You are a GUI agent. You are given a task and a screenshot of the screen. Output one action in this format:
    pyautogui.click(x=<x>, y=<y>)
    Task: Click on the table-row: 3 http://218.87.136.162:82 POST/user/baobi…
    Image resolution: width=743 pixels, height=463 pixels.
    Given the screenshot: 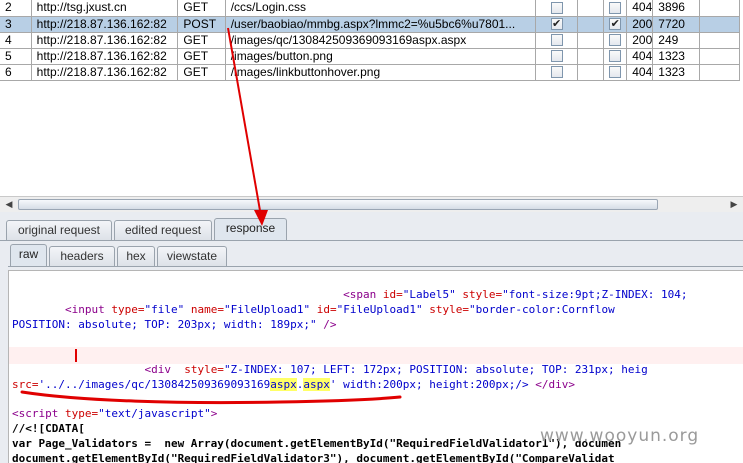 What is the action you would take?
    pyautogui.click(x=371, y=24)
    